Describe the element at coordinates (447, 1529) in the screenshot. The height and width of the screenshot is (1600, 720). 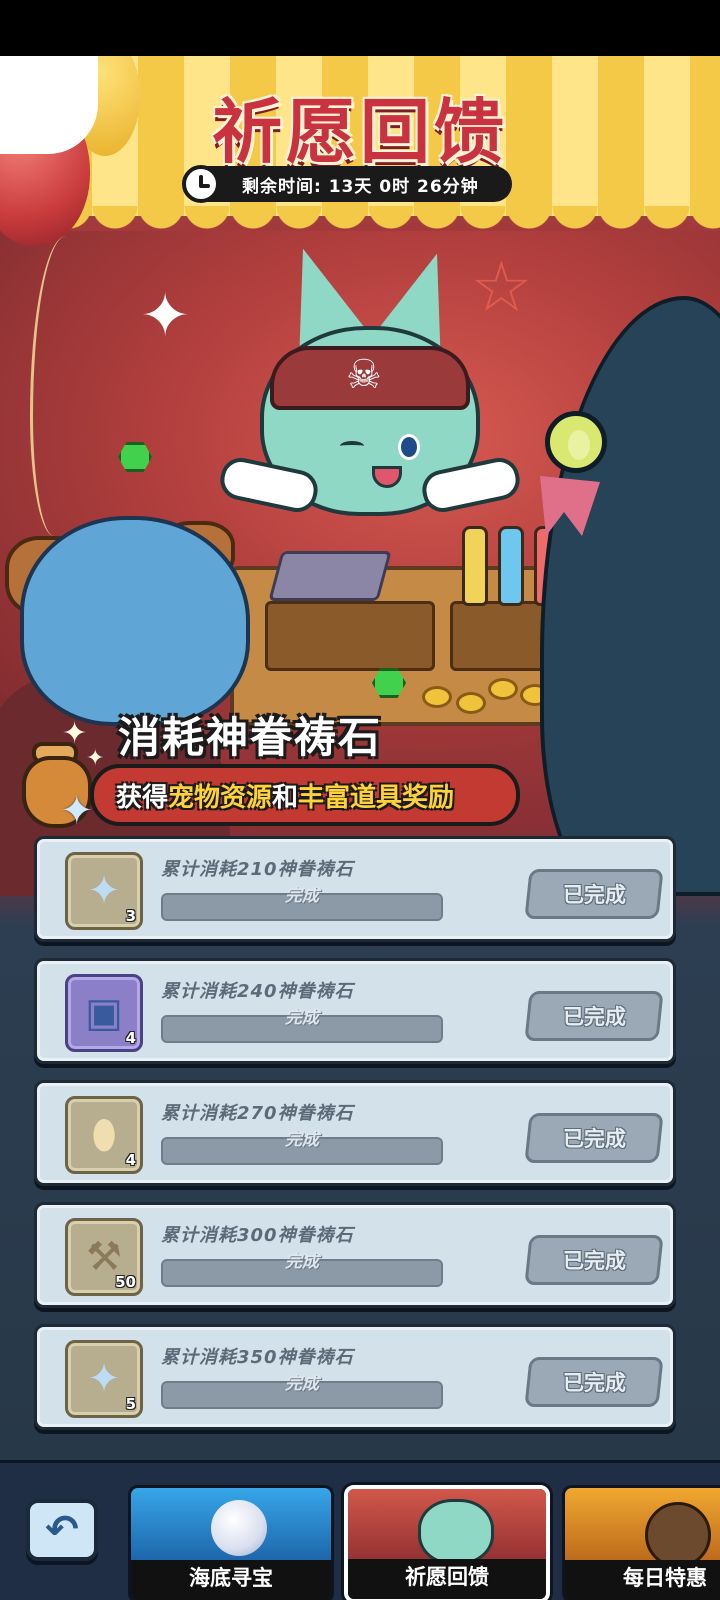
I see `shopkeeper-cat-icon` at that location.